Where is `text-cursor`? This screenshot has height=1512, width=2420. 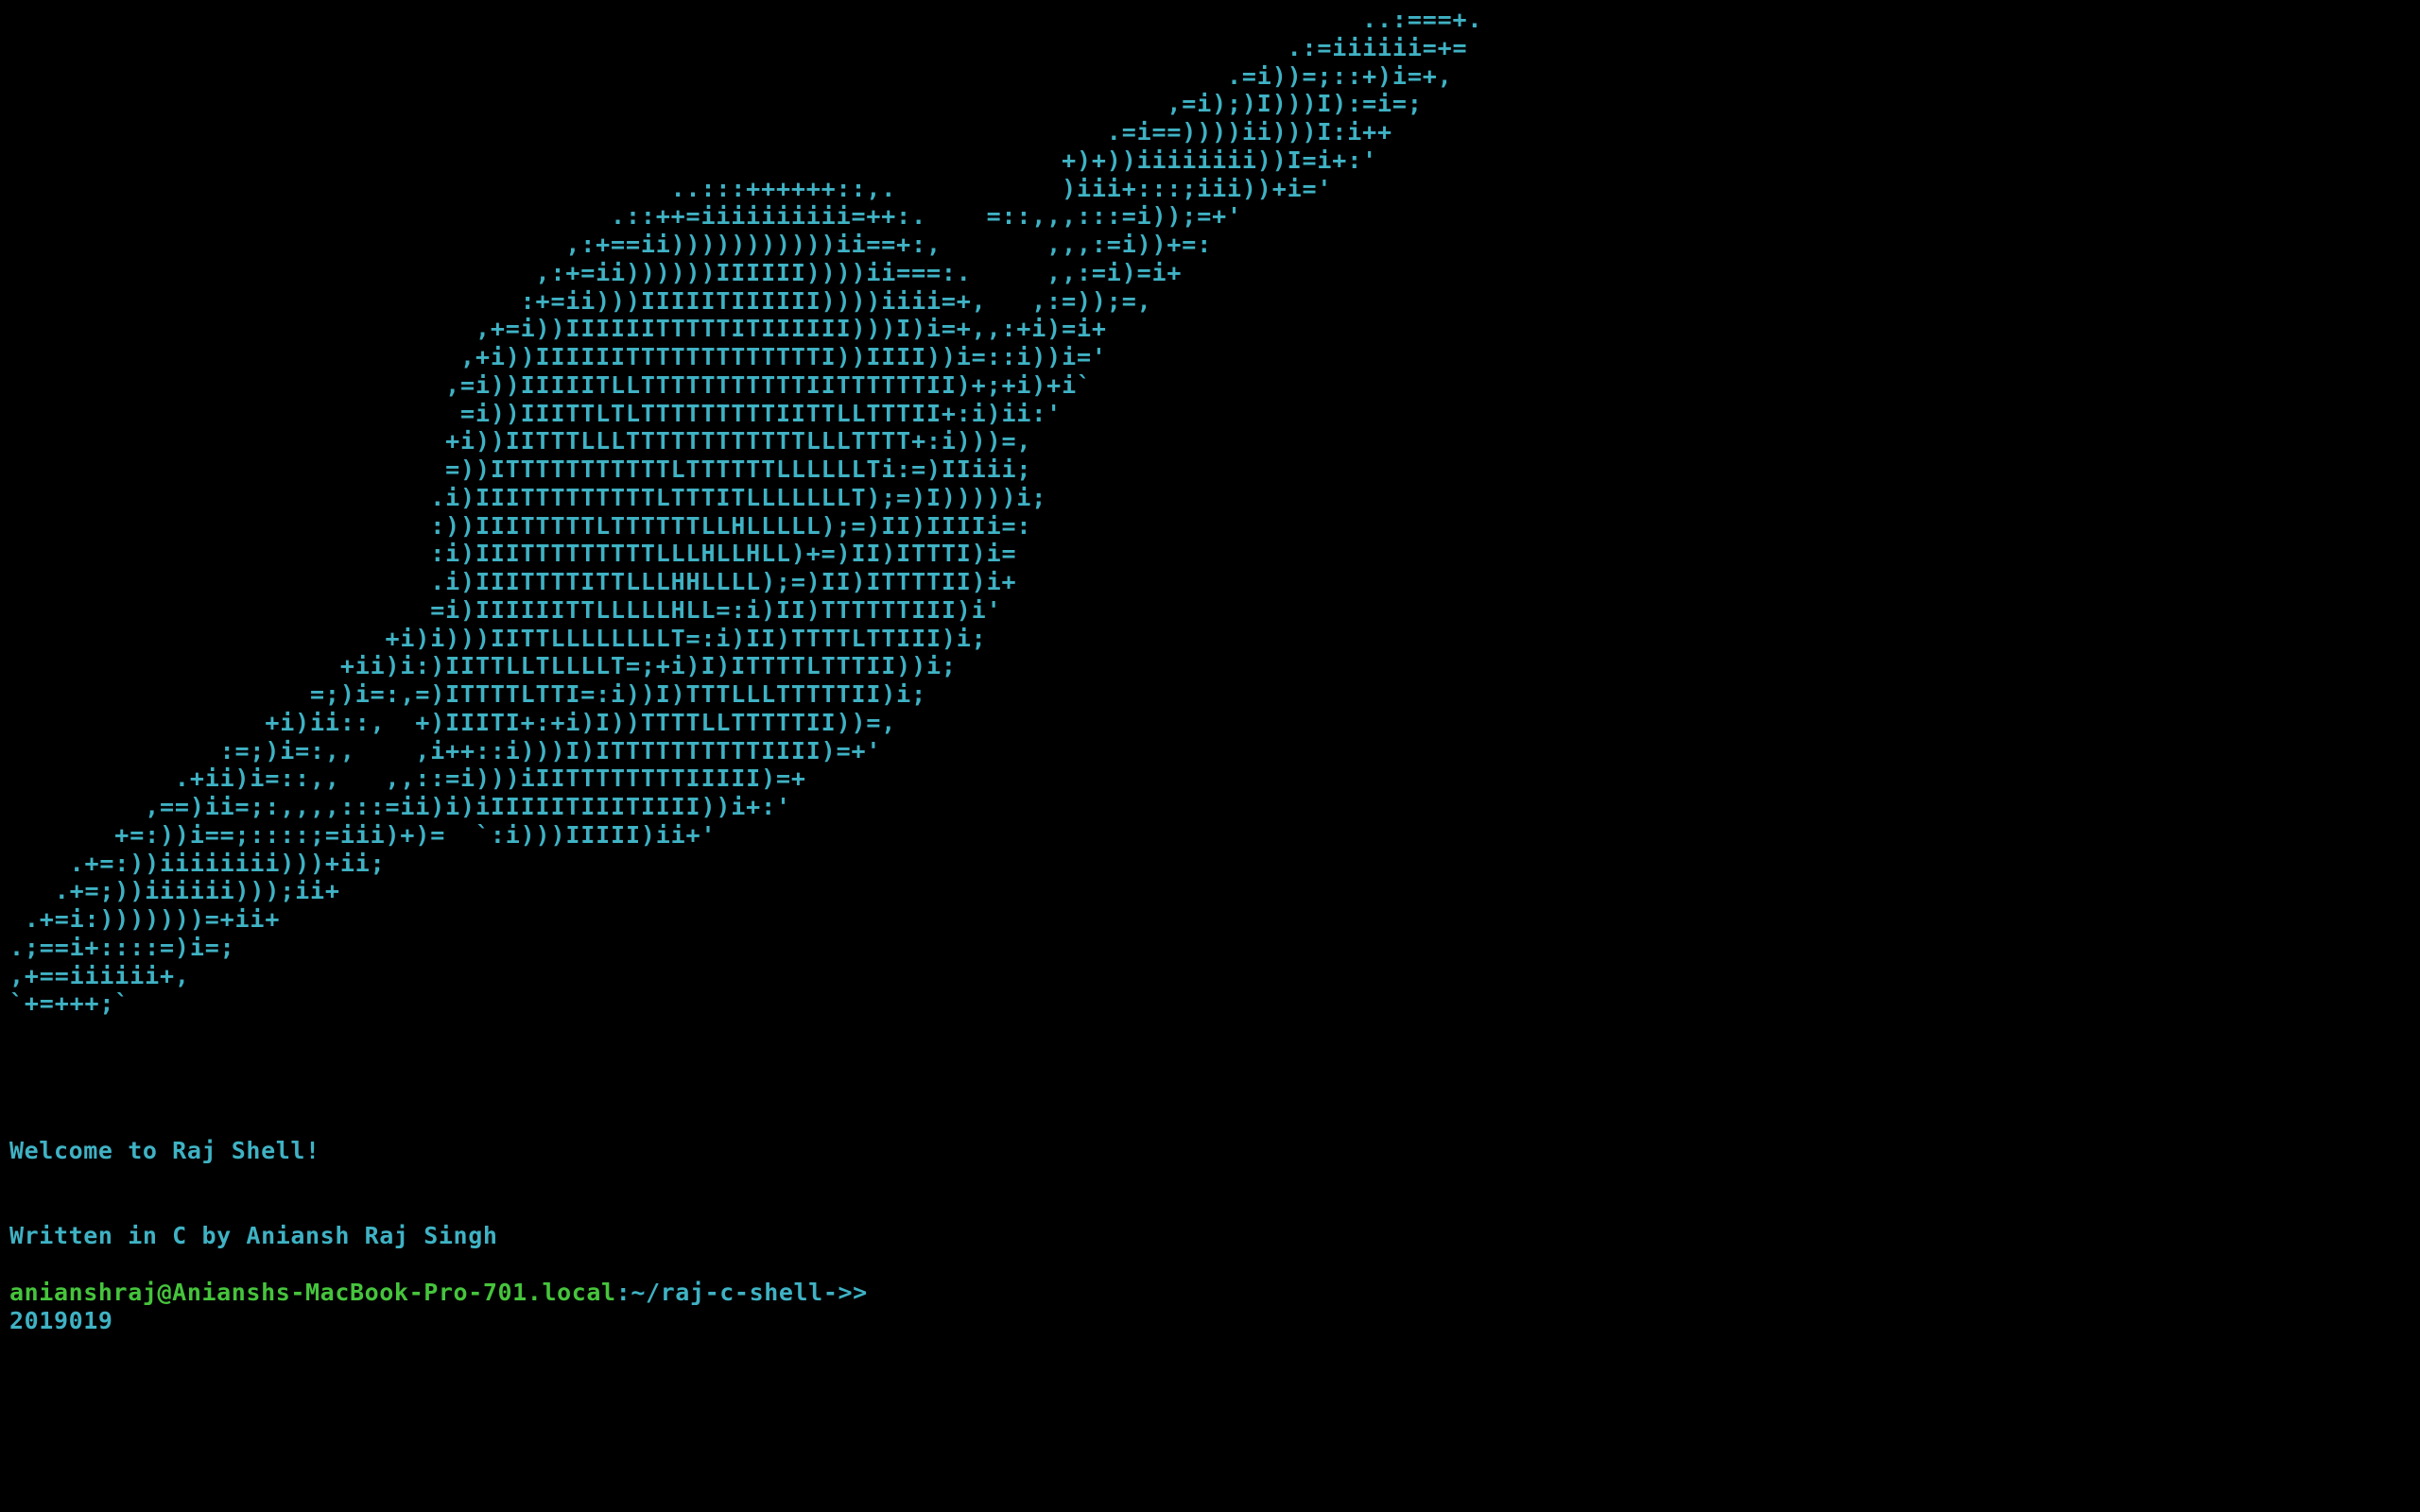
text-cursor is located at coordinates (874, 1293).